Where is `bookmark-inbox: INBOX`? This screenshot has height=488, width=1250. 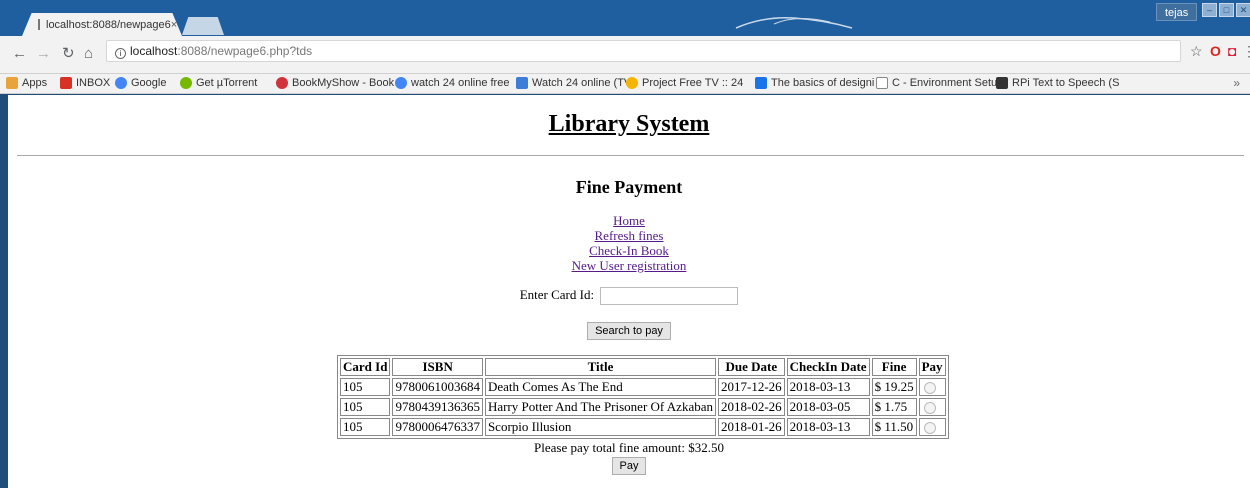
bookmark-inbox: INBOX is located at coordinates (85, 83).